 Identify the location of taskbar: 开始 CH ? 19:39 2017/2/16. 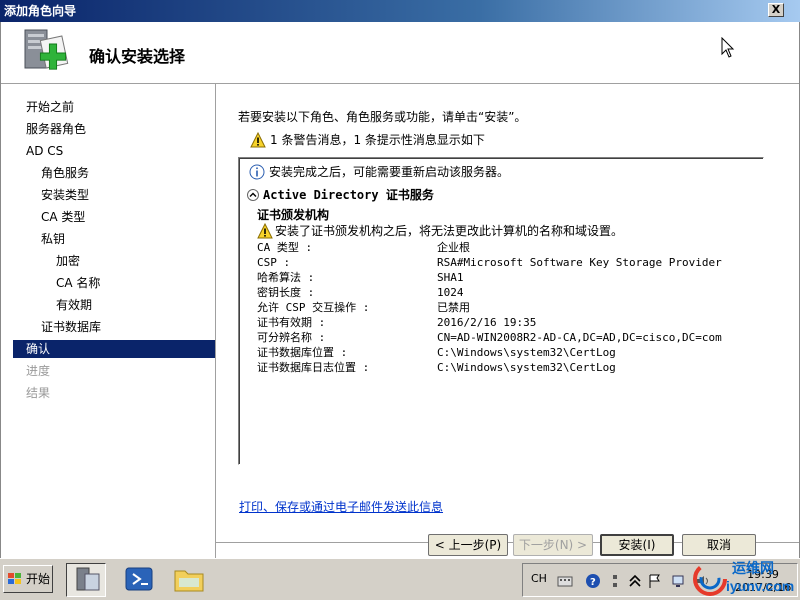
(400, 579).